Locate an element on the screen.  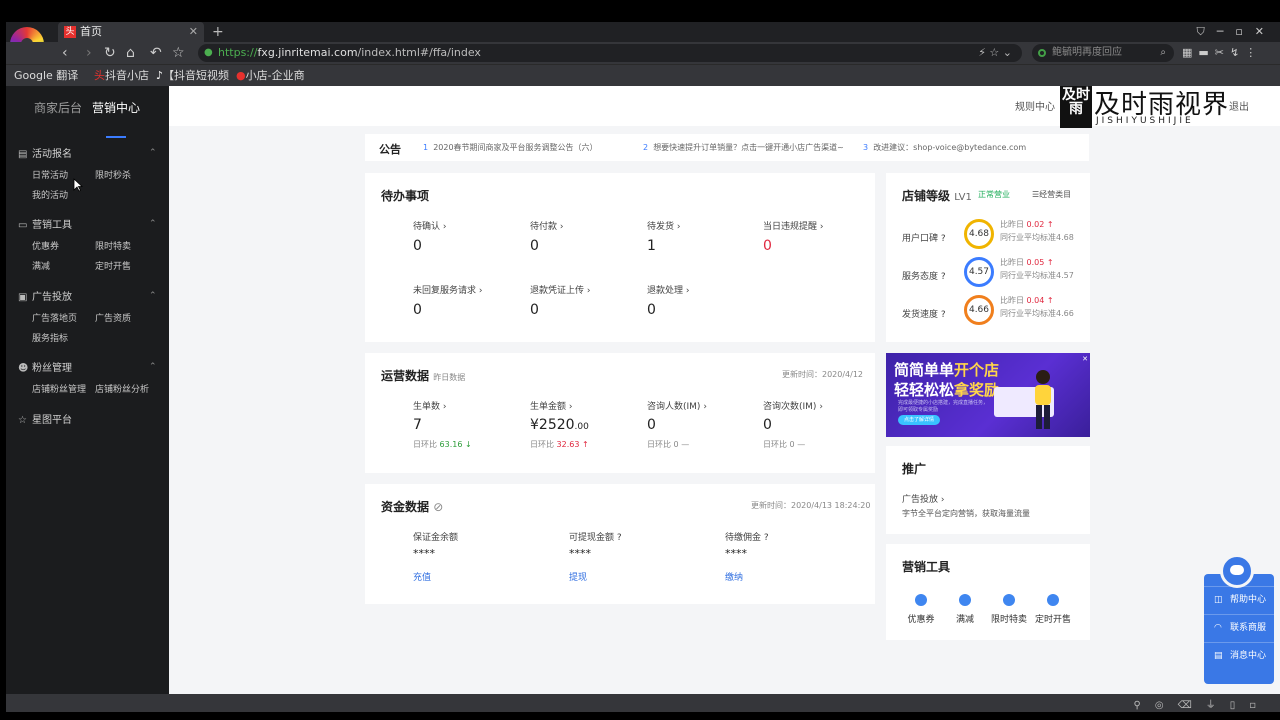
rating-industry: 同行业平均标准4.57 is located at coordinates (1037, 275).